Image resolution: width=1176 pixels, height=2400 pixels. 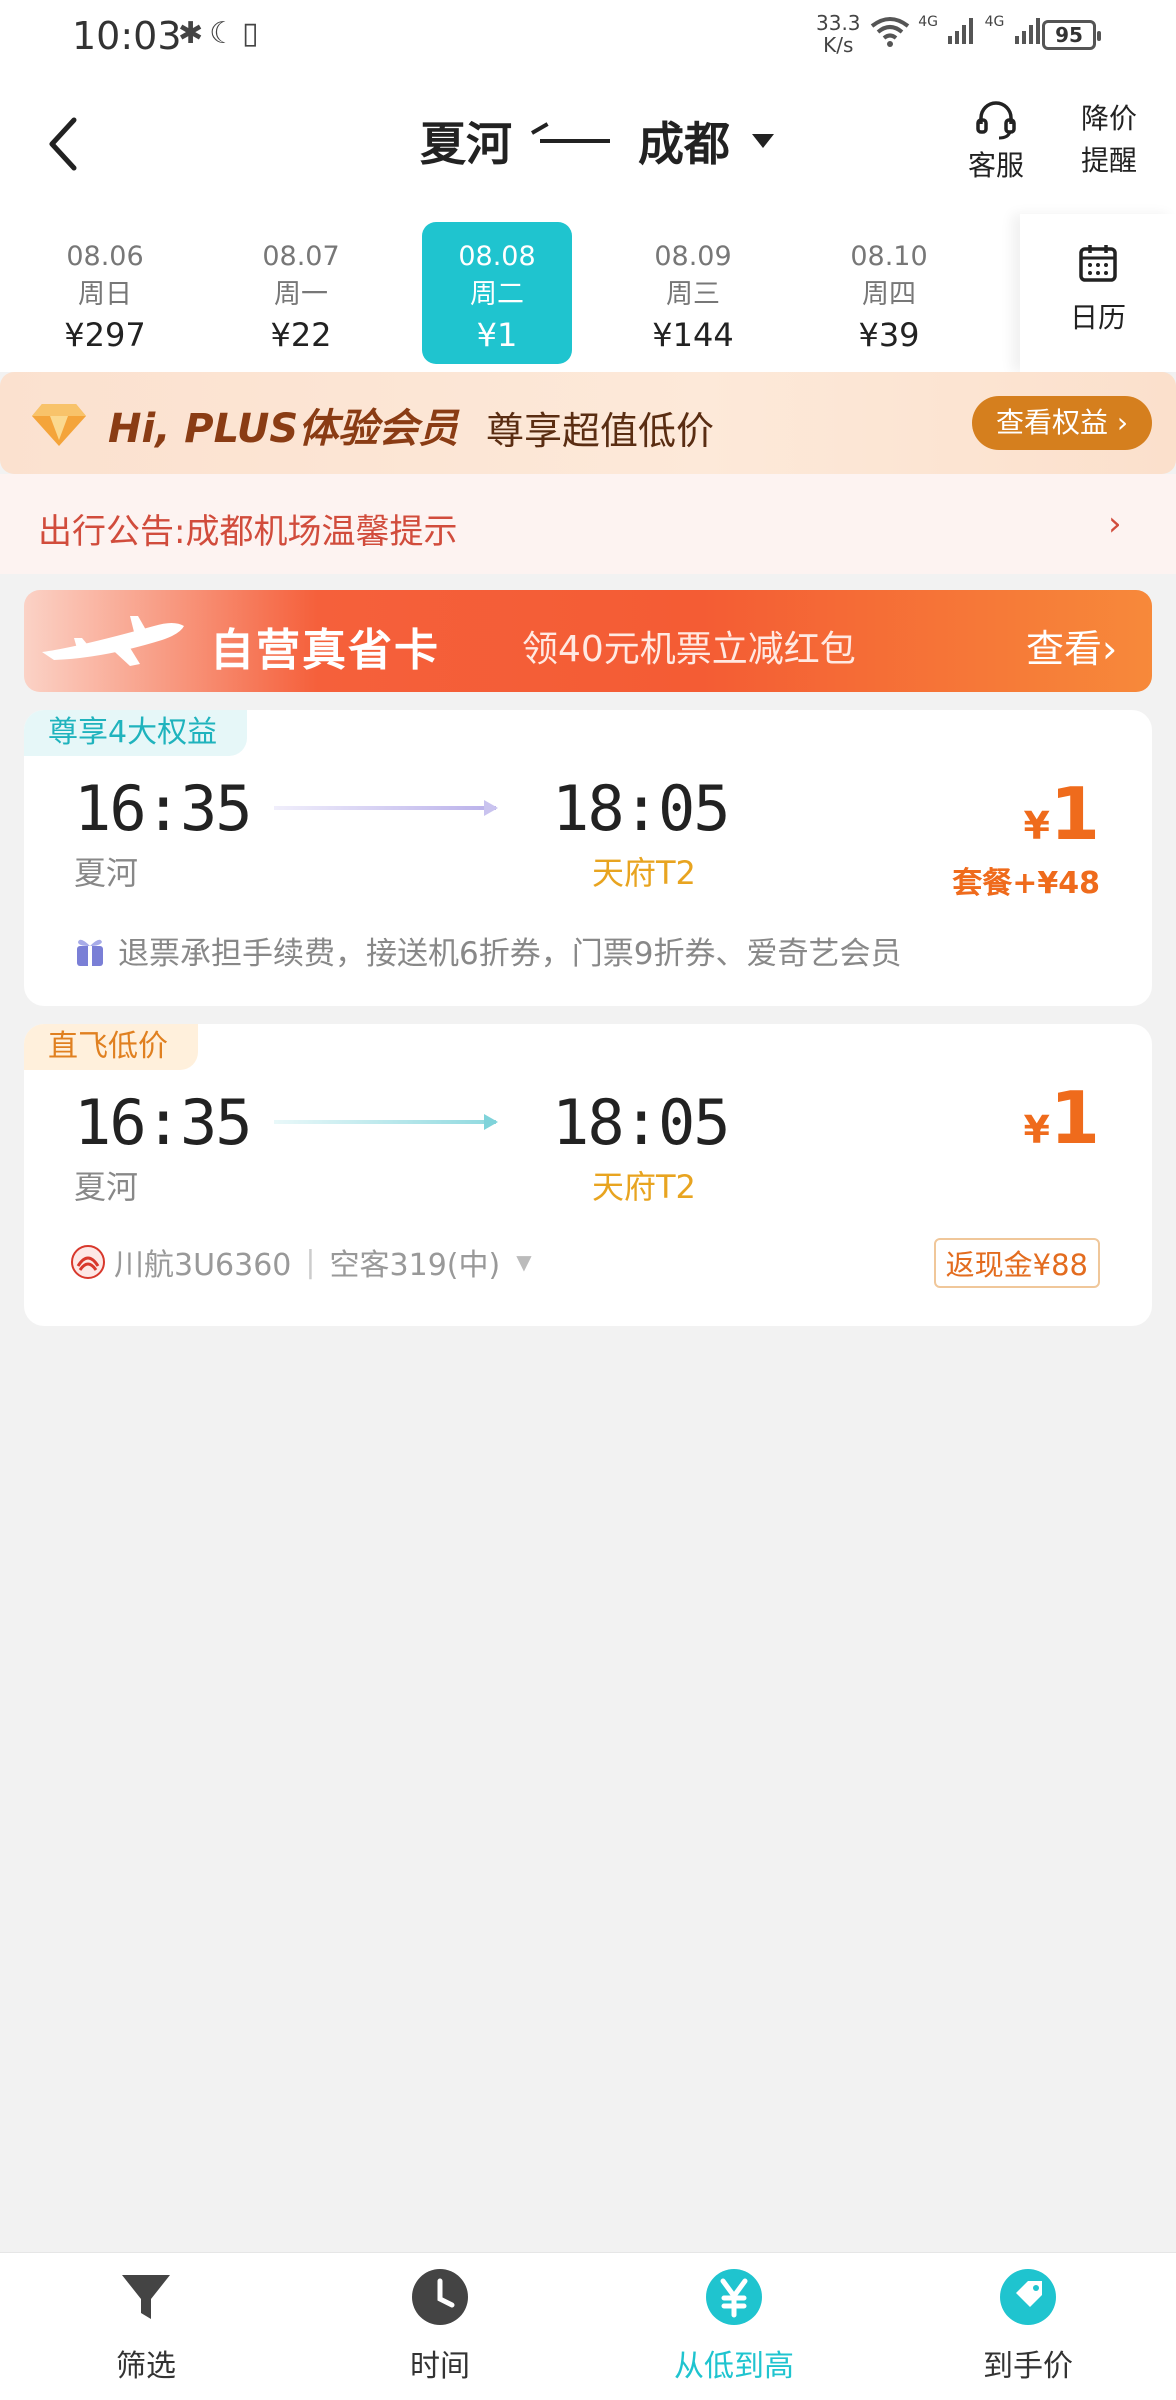 I want to click on chevron-down-icon, so click(x=763, y=141).